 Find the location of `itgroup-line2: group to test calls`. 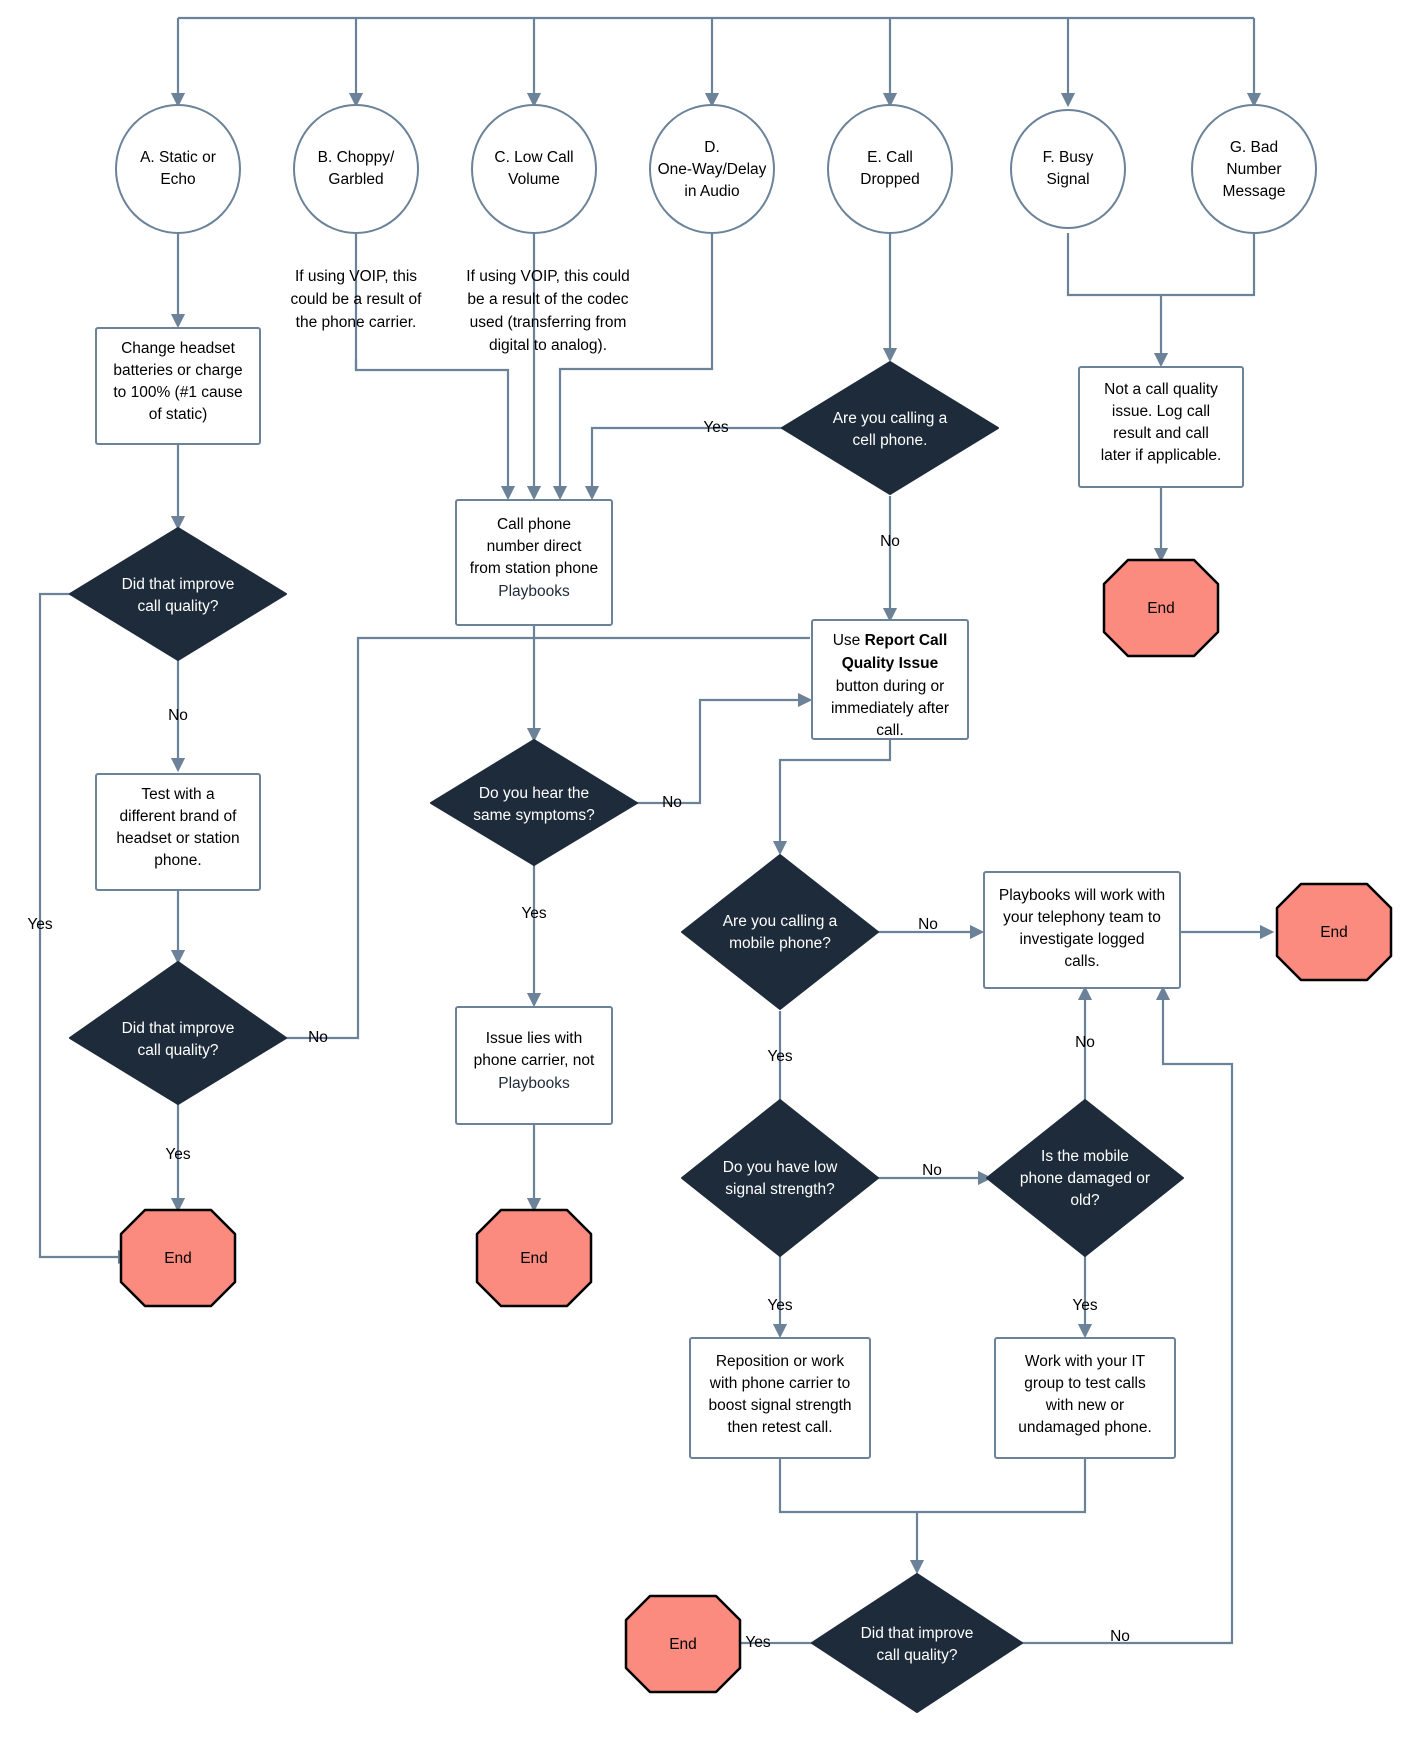

itgroup-line2: group to test calls is located at coordinates (1085, 1383).